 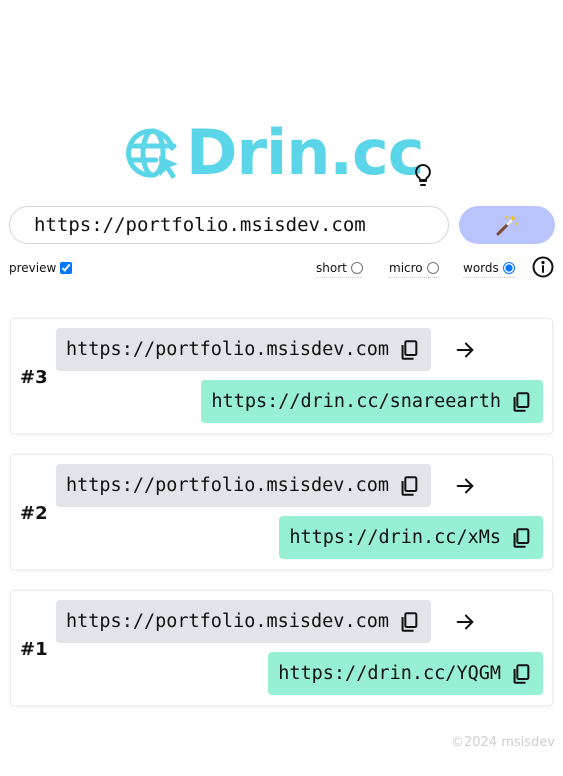 I want to click on short-url-pill: https://drin.cc/snareearth, so click(x=372, y=401).